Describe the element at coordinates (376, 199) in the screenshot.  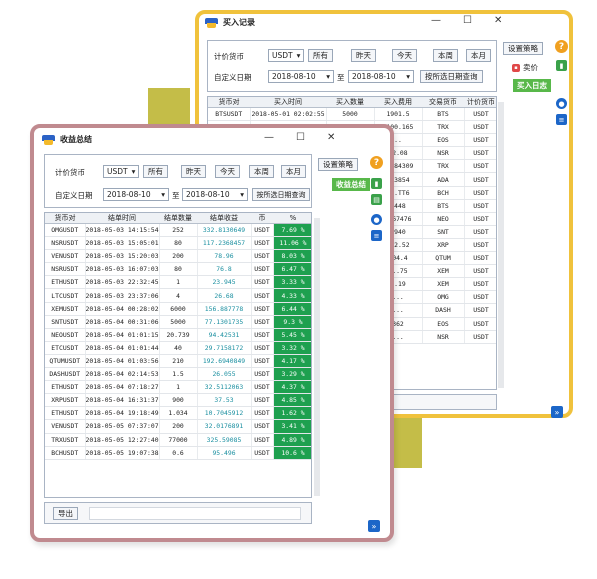
I see `document-icon: ▤` at that location.